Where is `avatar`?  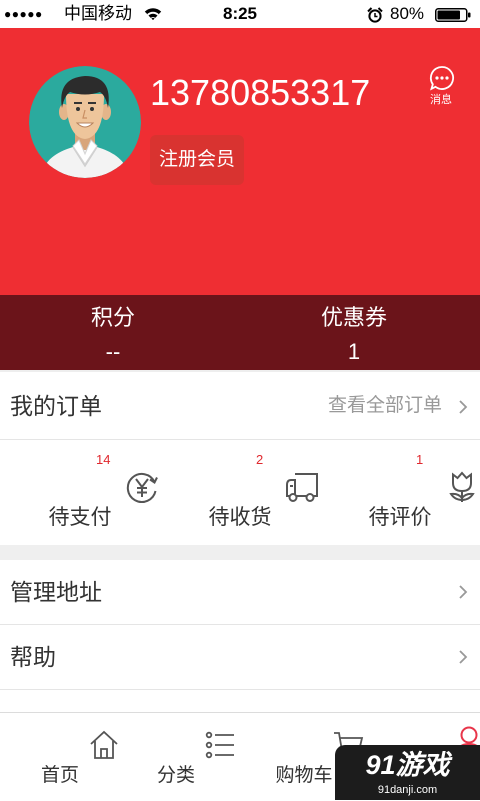 avatar is located at coordinates (85, 122).